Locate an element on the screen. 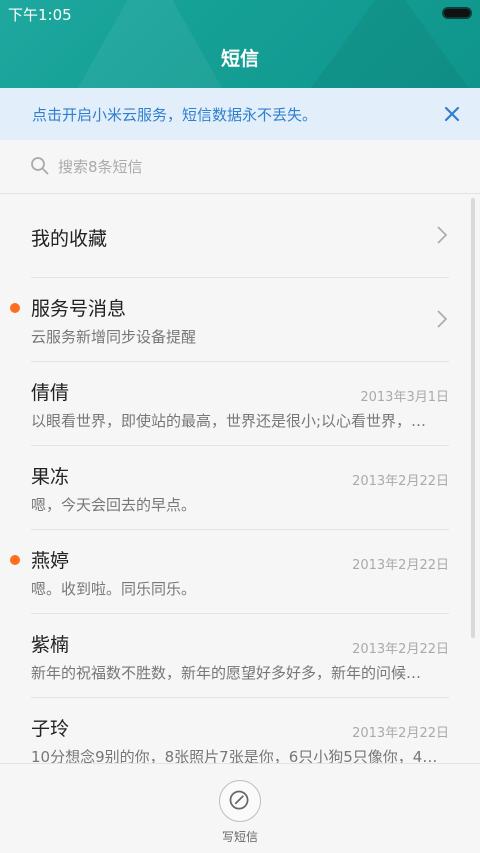 Image resolution: width=480 pixels, height=853 pixels. service-snippet: 云服务新增同步设备提醒 is located at coordinates (114, 337).